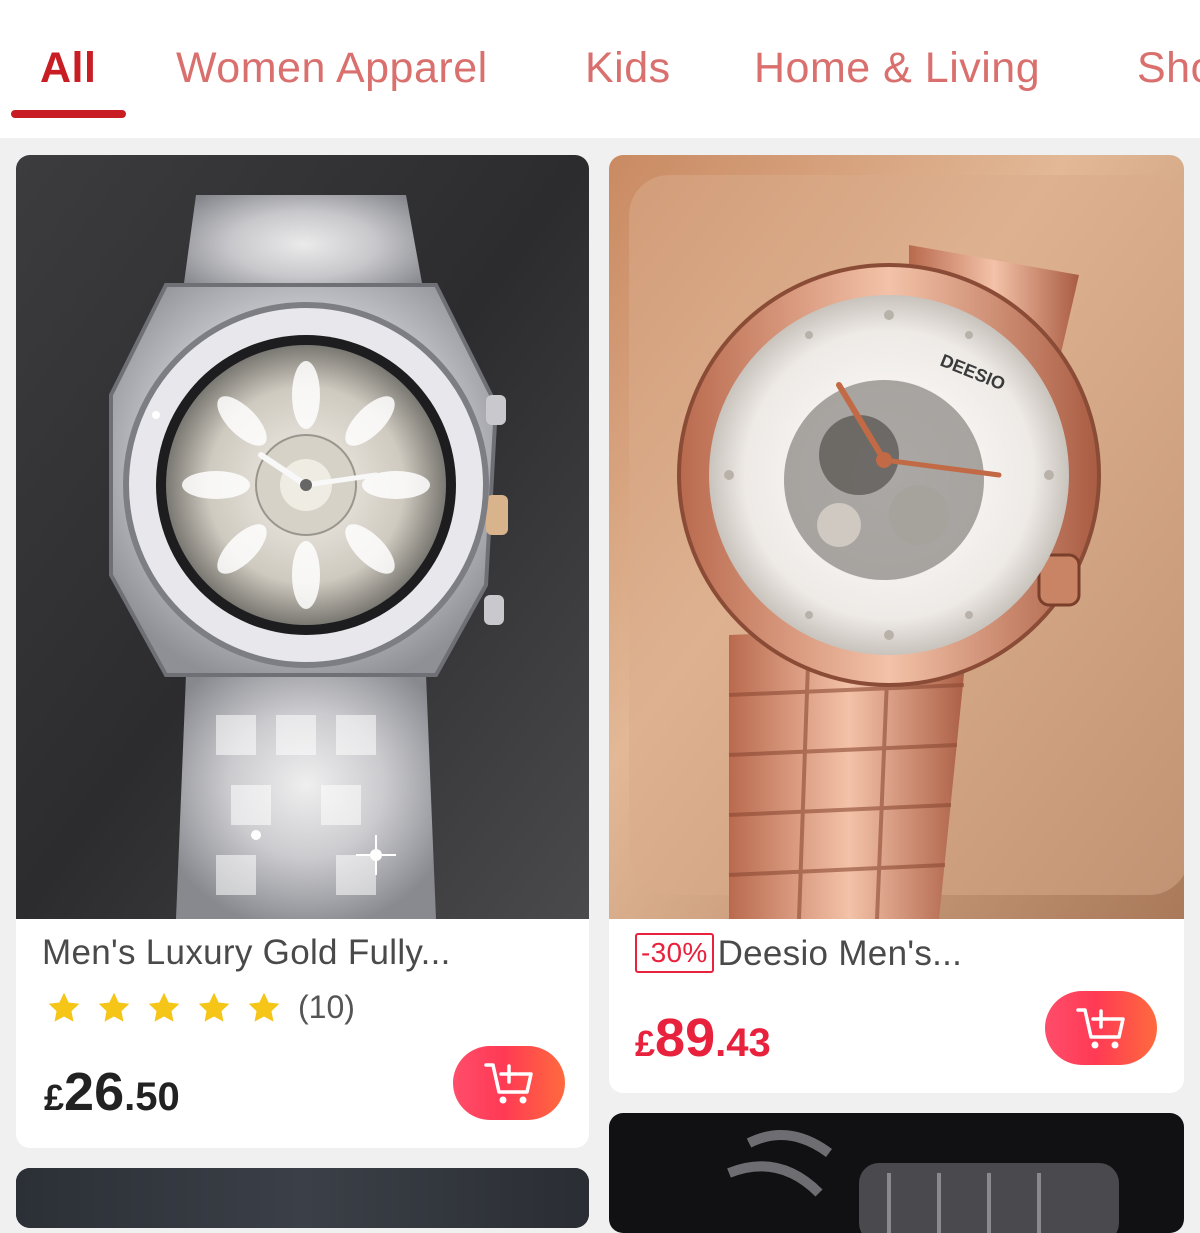 The height and width of the screenshot is (1233, 1200). Describe the element at coordinates (94, 1092) in the screenshot. I see `price-integer: 26` at that location.